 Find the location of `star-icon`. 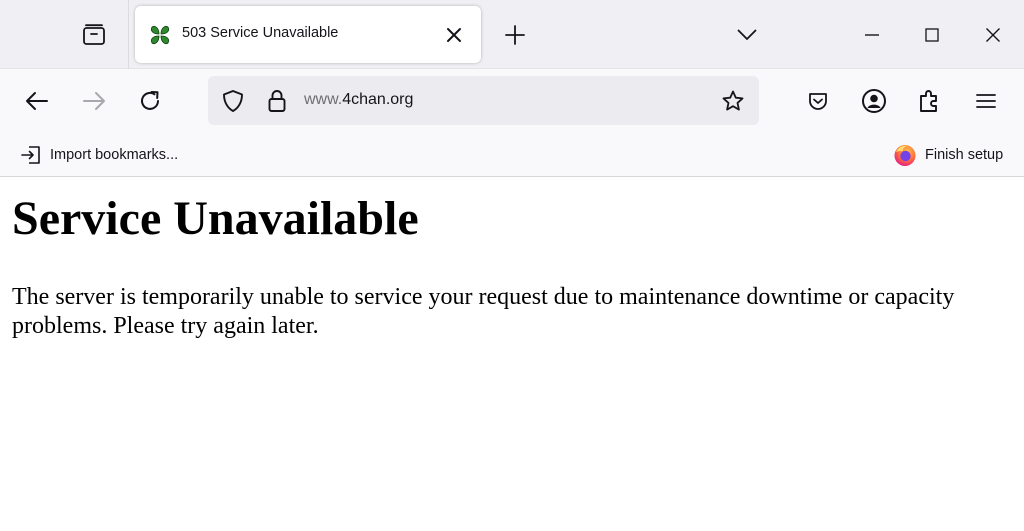

star-icon is located at coordinates (733, 100).